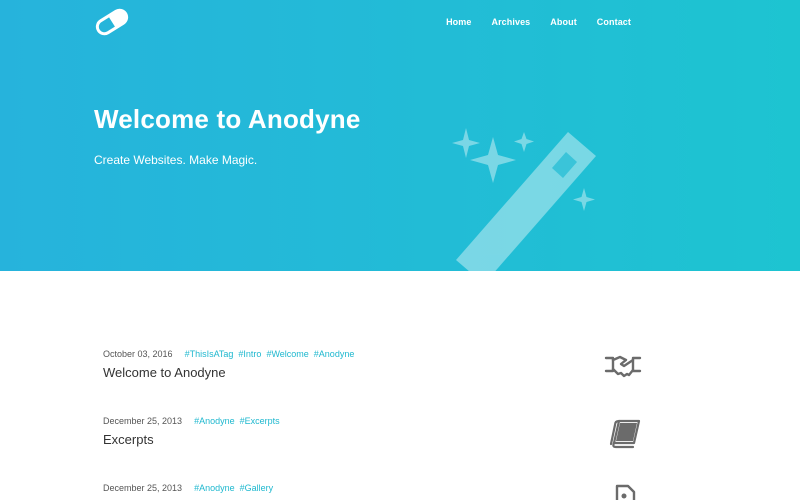  I want to click on tag-link: #Excerpts, so click(260, 421).